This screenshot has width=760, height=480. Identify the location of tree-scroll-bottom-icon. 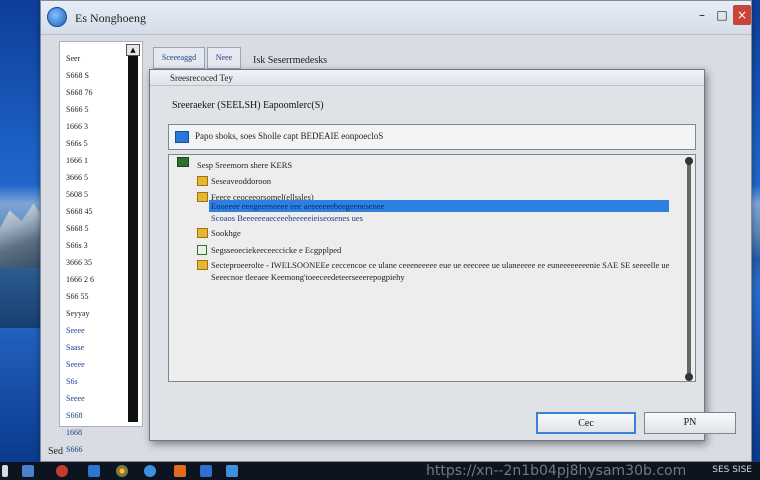
(689, 377).